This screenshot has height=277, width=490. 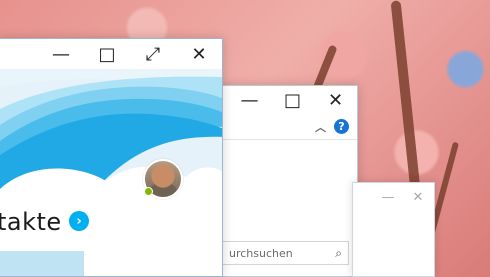 I want to click on page-title: takte, so click(x=31, y=222).